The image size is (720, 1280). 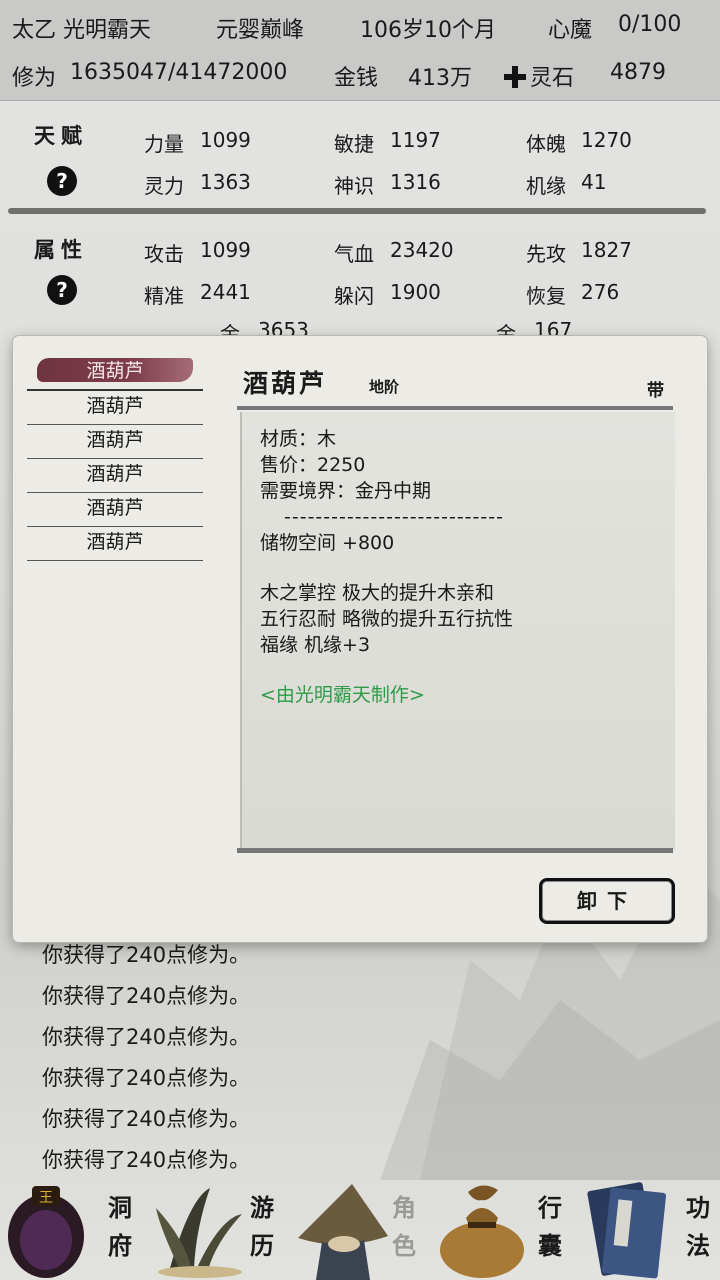 What do you see at coordinates (354, 296) in the screenshot?
I see `stat-label: 躲闪` at bounding box center [354, 296].